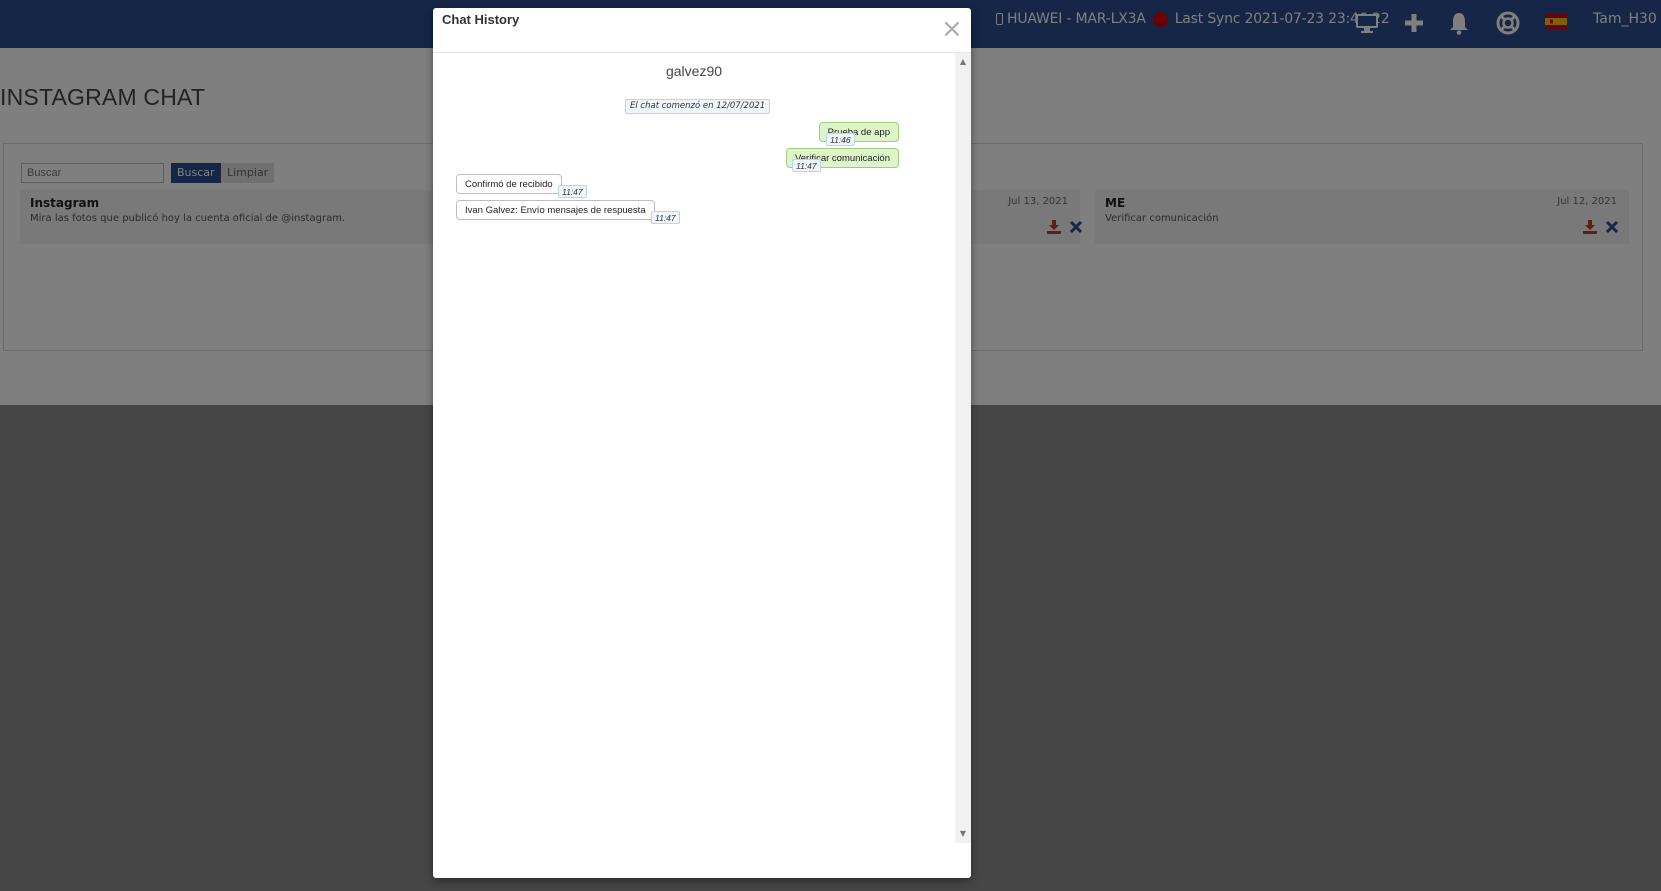 Image resolution: width=1661 pixels, height=891 pixels. Describe the element at coordinates (555, 210) in the screenshot. I see `message-bubble-incoming: Ivan Galvez: Envío mensajes de respuesta` at that location.